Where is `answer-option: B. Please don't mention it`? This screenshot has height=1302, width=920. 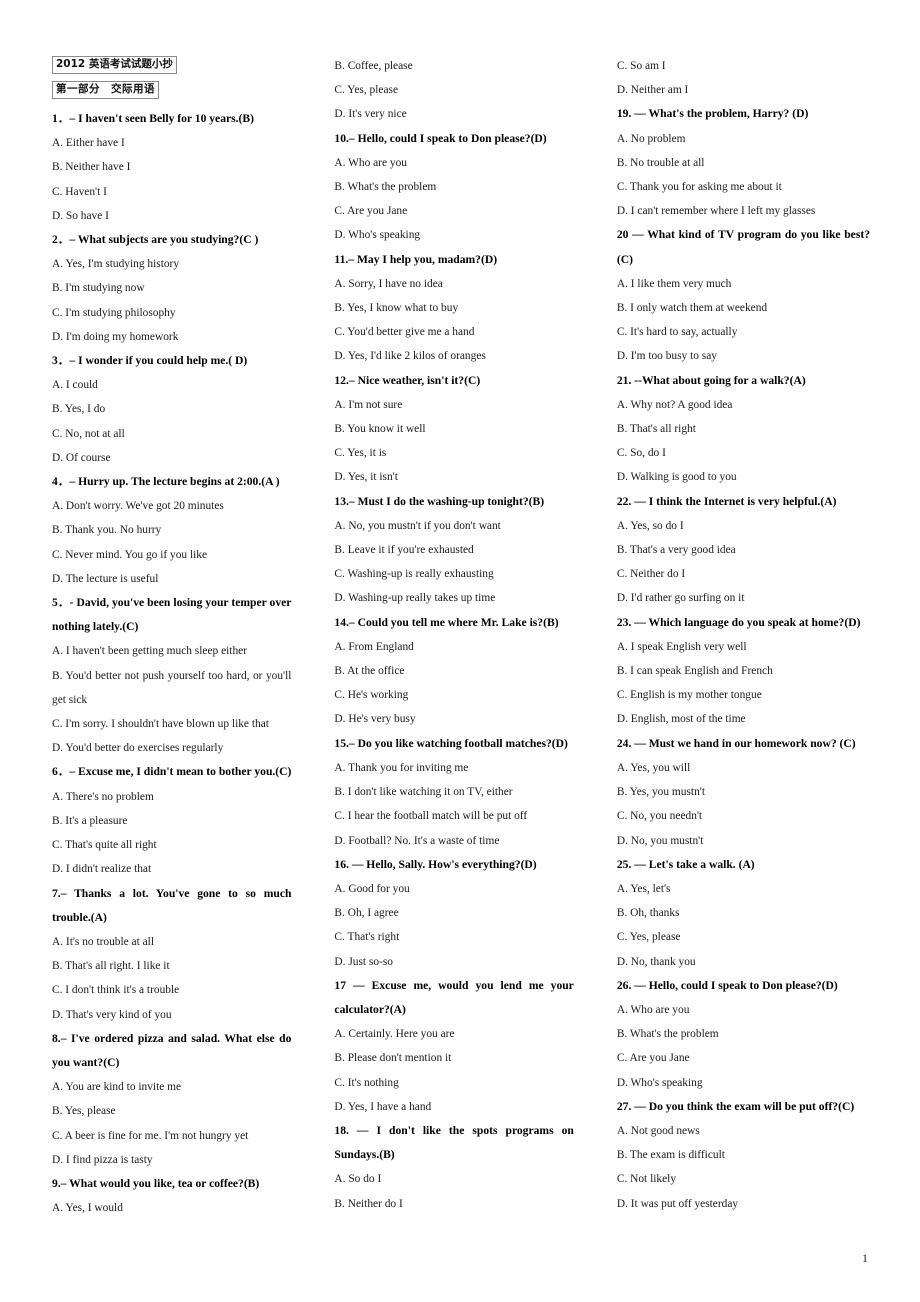 answer-option: B. Please don't mention it is located at coordinates (393, 1058).